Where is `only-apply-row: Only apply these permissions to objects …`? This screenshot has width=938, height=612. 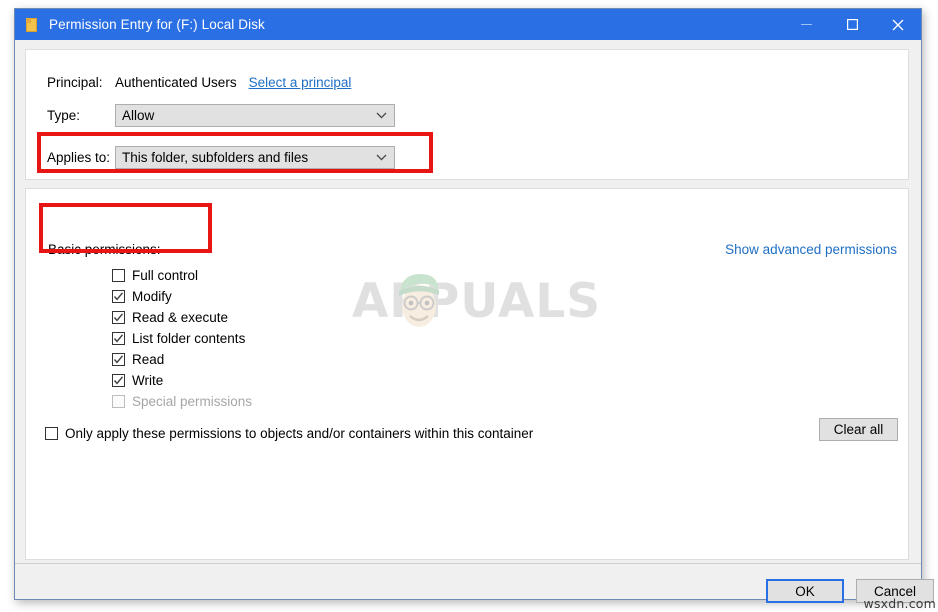 only-apply-row: Only apply these permissions to objects … is located at coordinates (289, 433).